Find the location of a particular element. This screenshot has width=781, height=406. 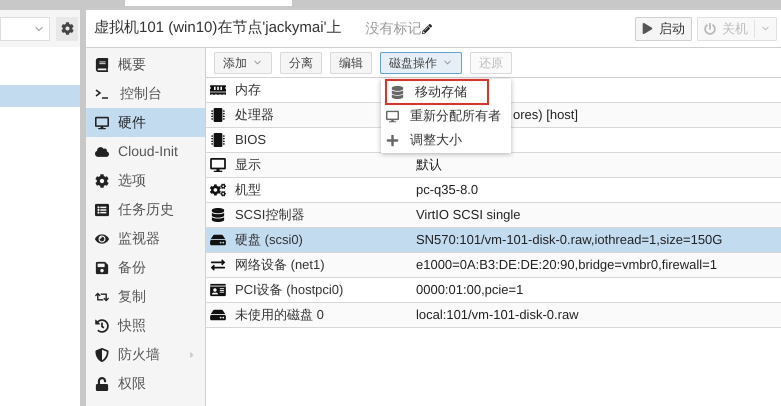

table-cell-text: 显示 is located at coordinates (248, 165).